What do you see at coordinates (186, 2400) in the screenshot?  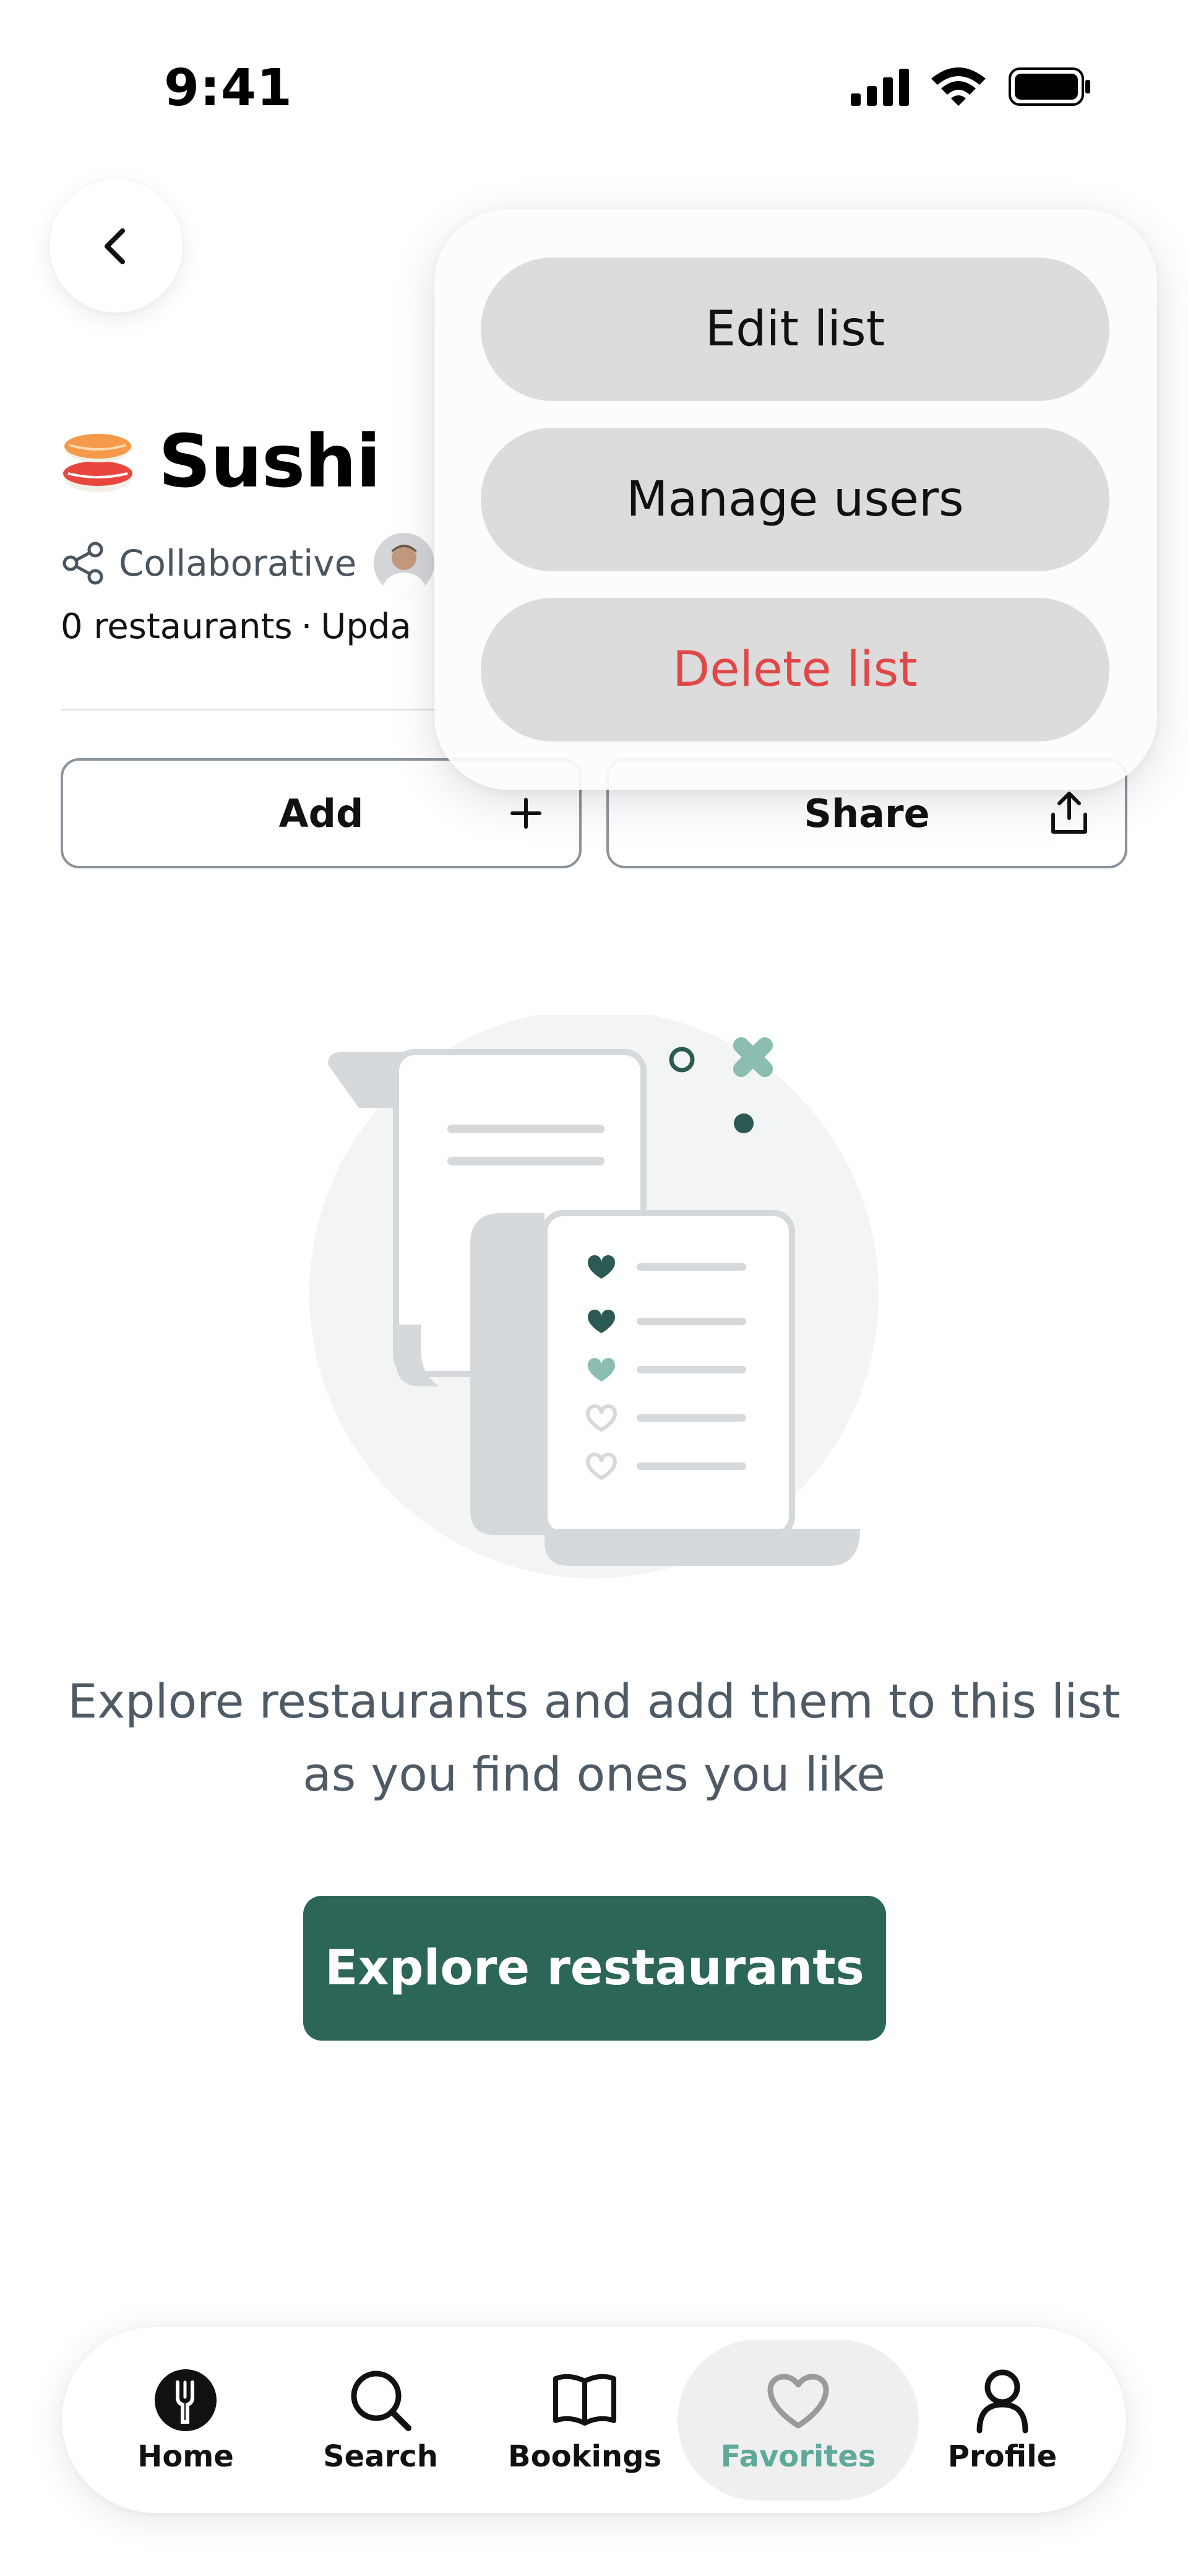 I see `home-fork-icon` at bounding box center [186, 2400].